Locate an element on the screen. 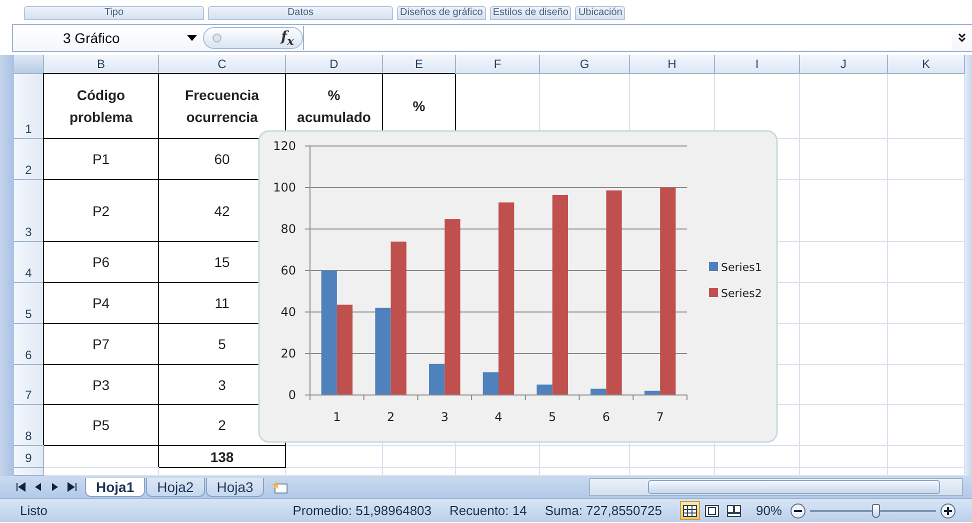 The width and height of the screenshot is (972, 523). row-header: 7 is located at coordinates (29, 385).